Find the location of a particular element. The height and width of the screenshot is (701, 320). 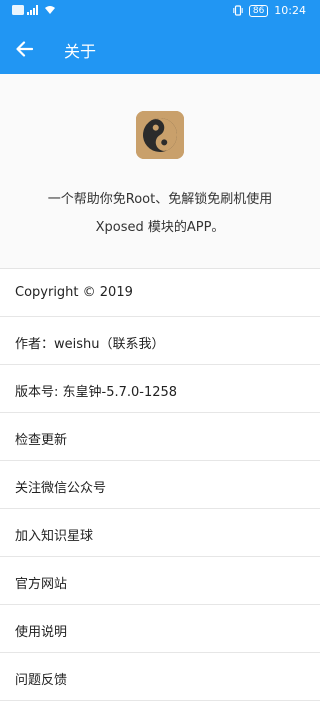

copyright-item: Copyright © 2019 is located at coordinates (160, 293).